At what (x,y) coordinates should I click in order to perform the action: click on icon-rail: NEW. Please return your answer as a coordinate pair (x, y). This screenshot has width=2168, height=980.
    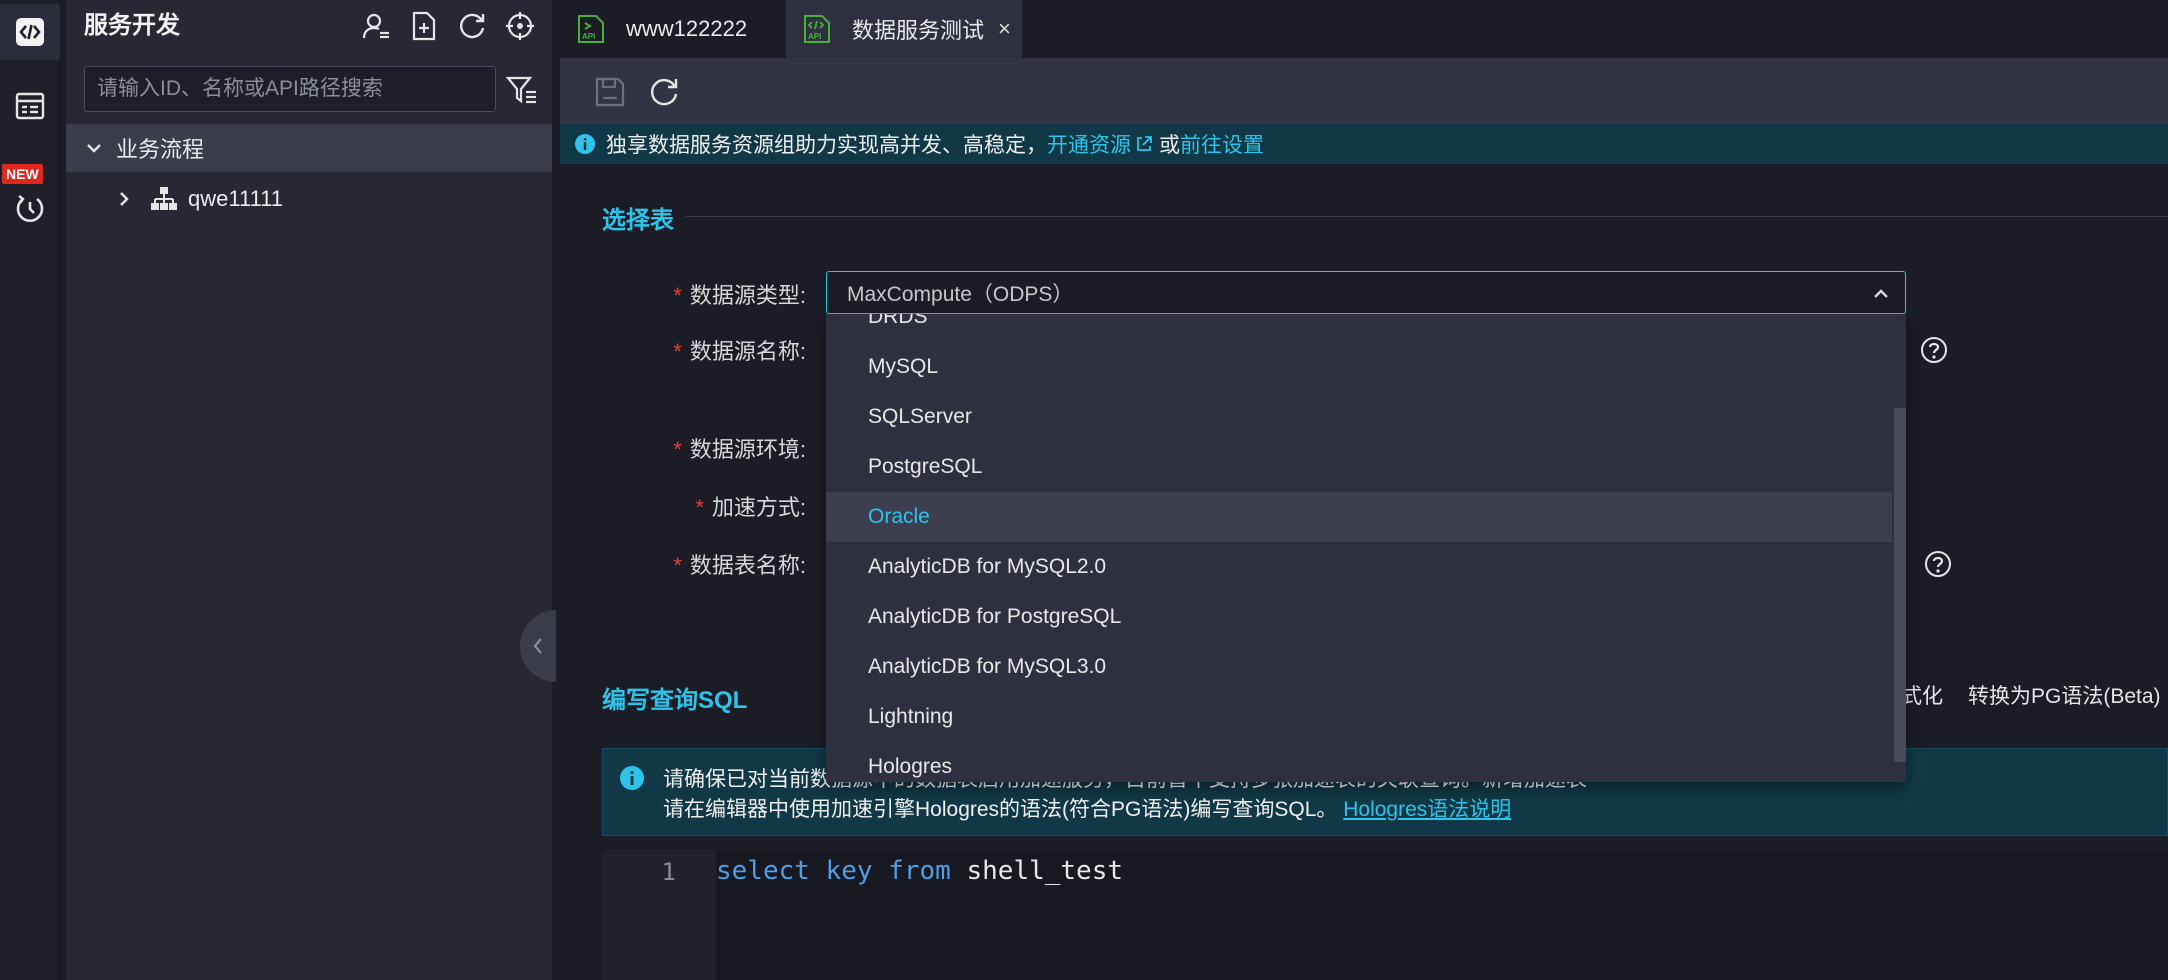
    Looking at the image, I should click on (30, 490).